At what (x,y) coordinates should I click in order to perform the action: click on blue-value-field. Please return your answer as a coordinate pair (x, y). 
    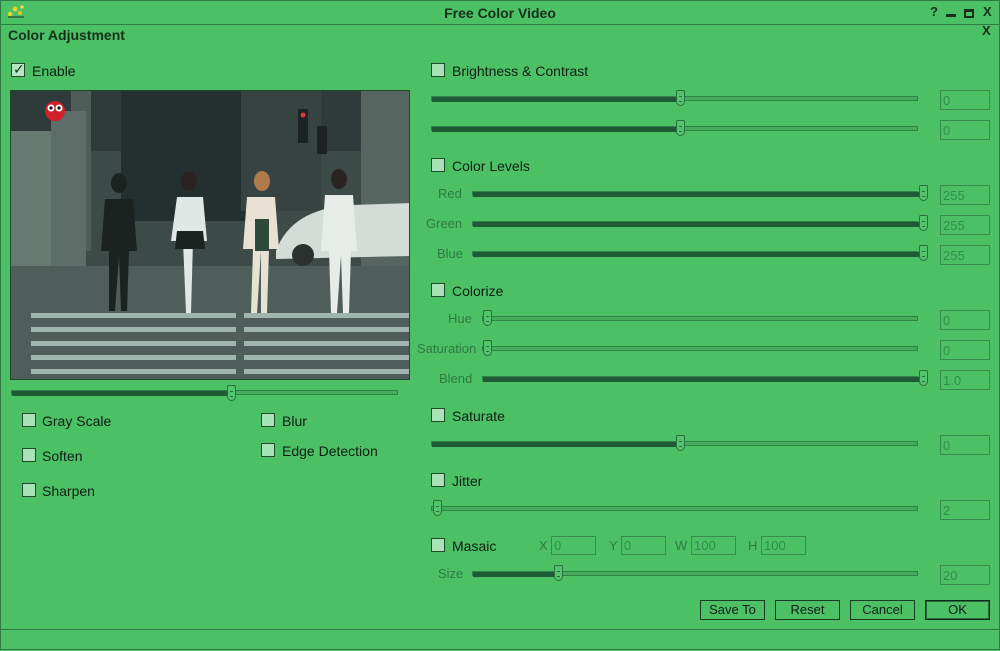
    Looking at the image, I should click on (965, 255).